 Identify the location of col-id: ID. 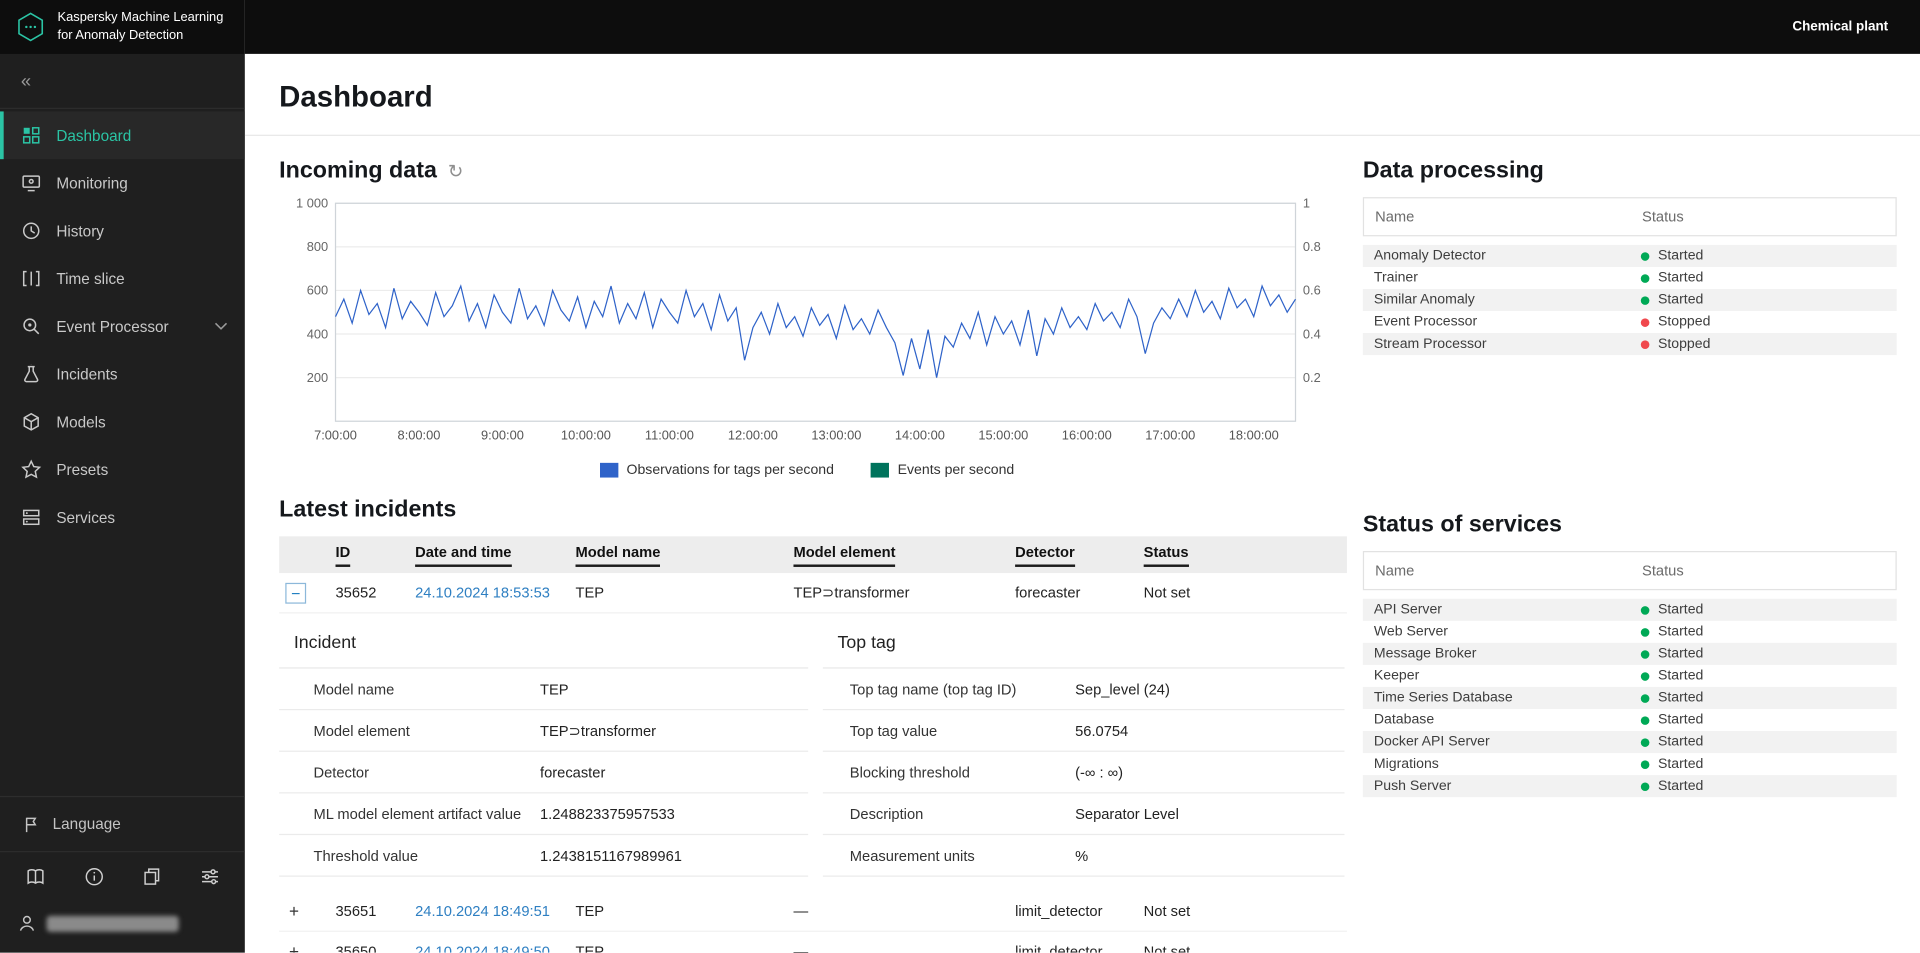
(343, 555).